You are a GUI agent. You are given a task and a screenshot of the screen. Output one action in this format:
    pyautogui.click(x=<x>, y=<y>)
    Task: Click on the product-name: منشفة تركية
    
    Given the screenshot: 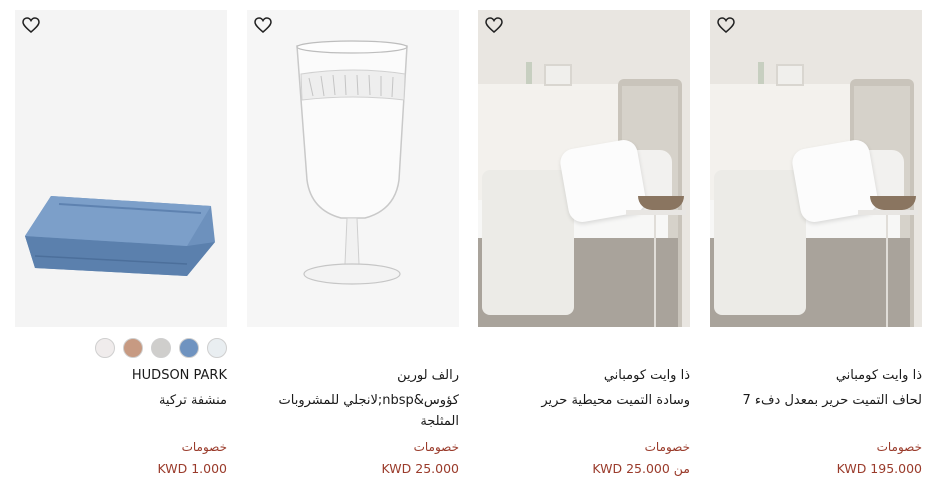 What is the action you would take?
    pyautogui.click(x=121, y=400)
    